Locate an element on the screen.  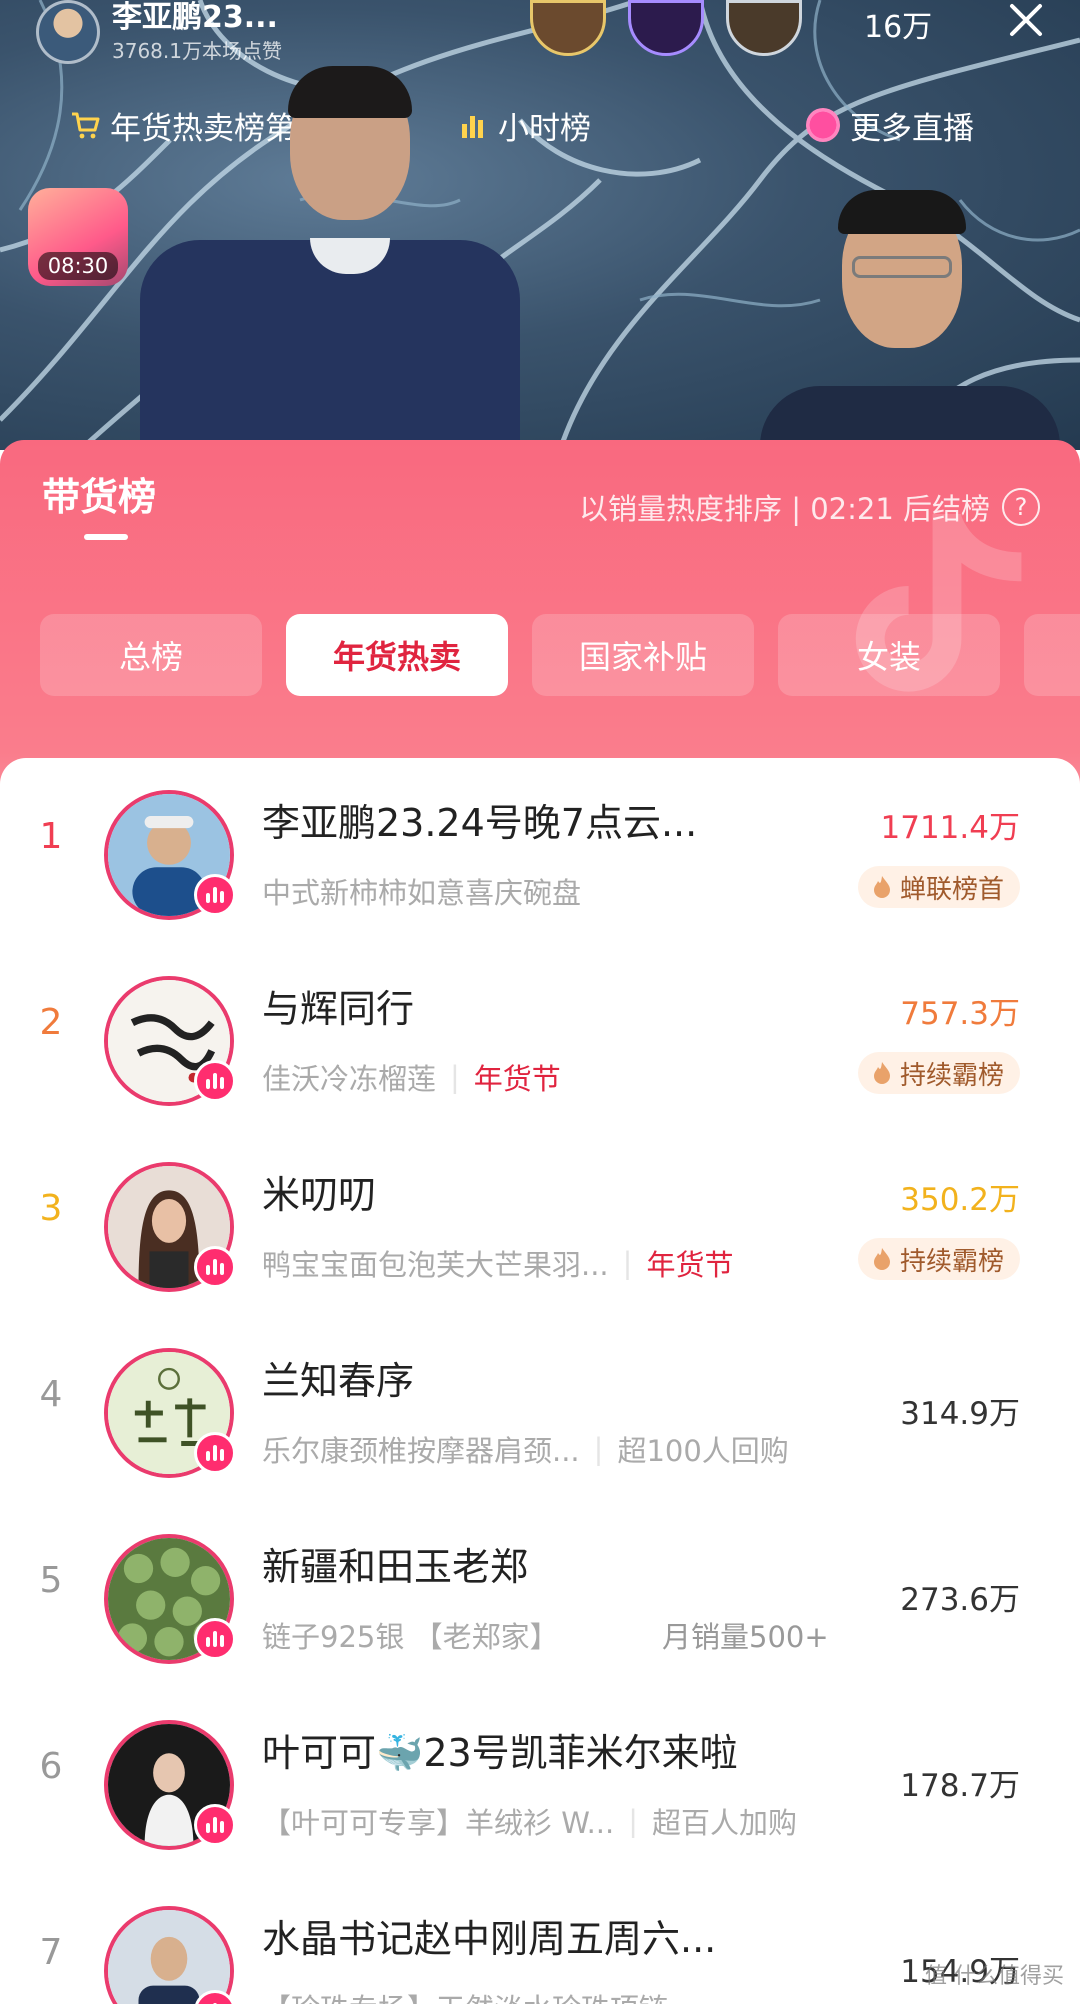
more-live-pill: 更多直播 is located at coordinates (890, 125).